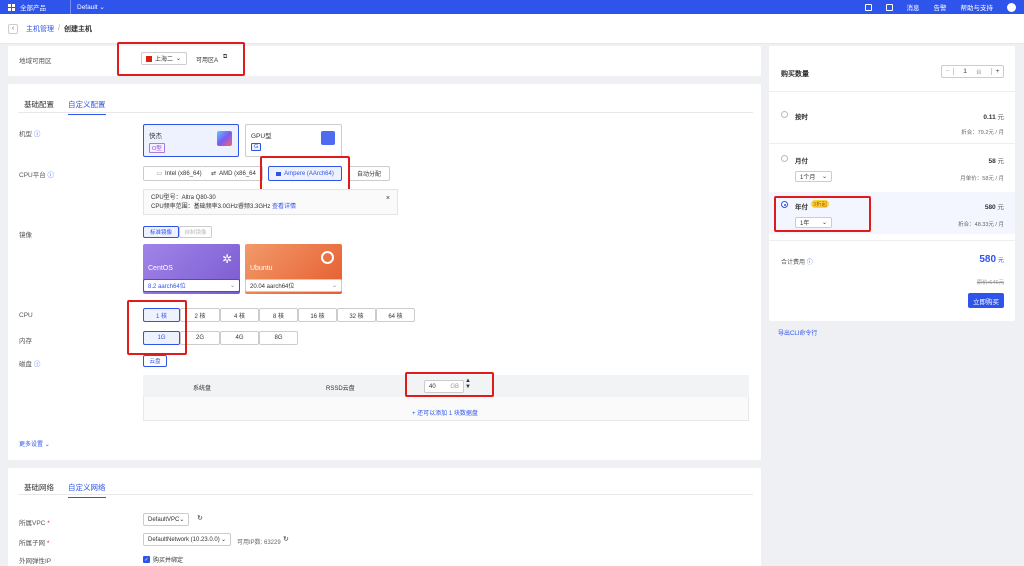 Image resolution: width=1024 pixels, height=566 pixels. Describe the element at coordinates (35, 561) in the screenshot. I see `eip-label: 外网弹性IP` at that location.